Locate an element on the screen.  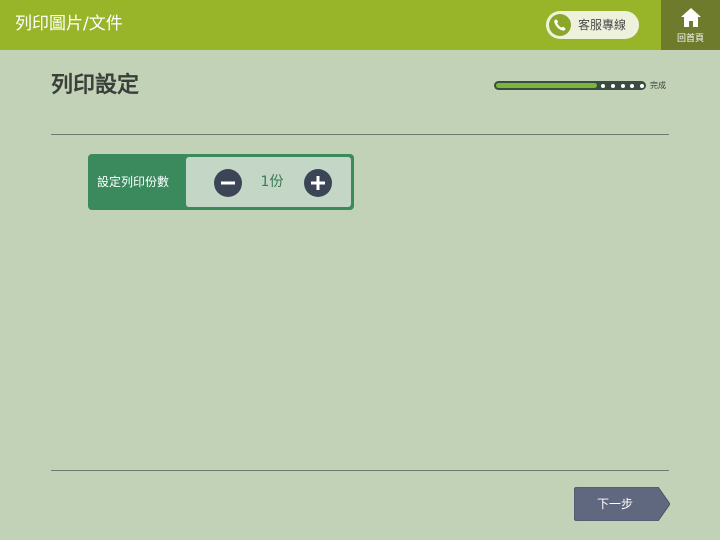
copies-setting-panel: 設定列印份數 1份 is located at coordinates (221, 182).